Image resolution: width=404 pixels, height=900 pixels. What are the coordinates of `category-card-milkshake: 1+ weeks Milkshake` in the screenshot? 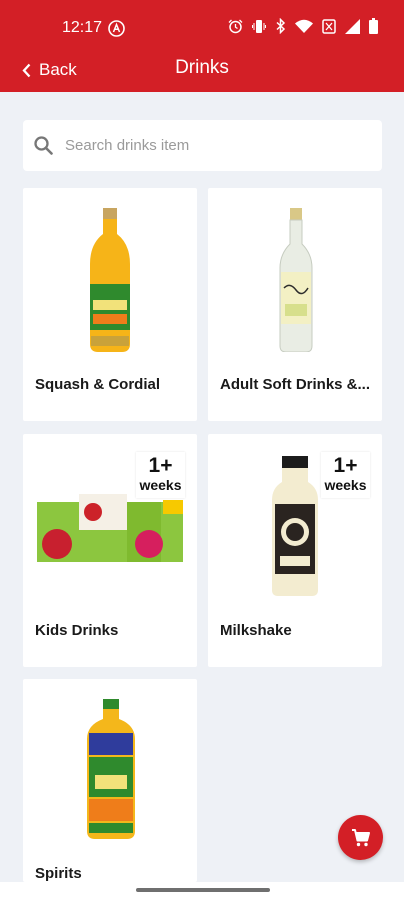 It's located at (295, 550).